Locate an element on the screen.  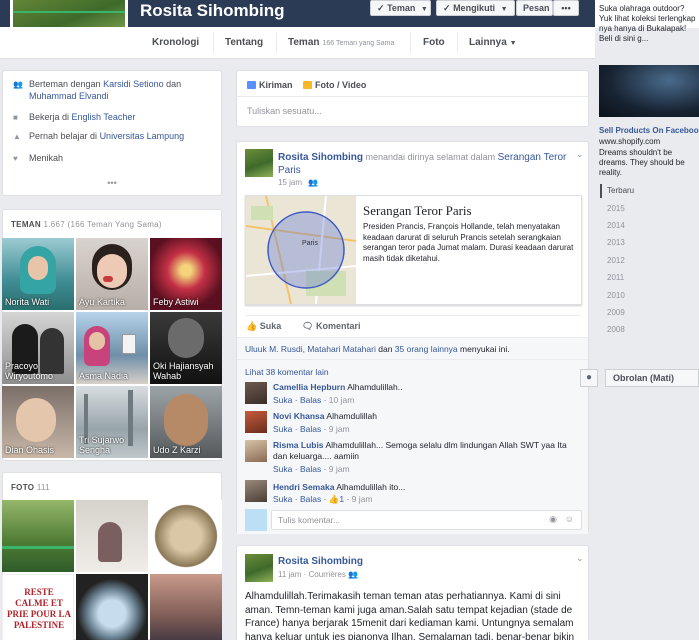
work-link: English Teacher is located at coordinates (104, 117).